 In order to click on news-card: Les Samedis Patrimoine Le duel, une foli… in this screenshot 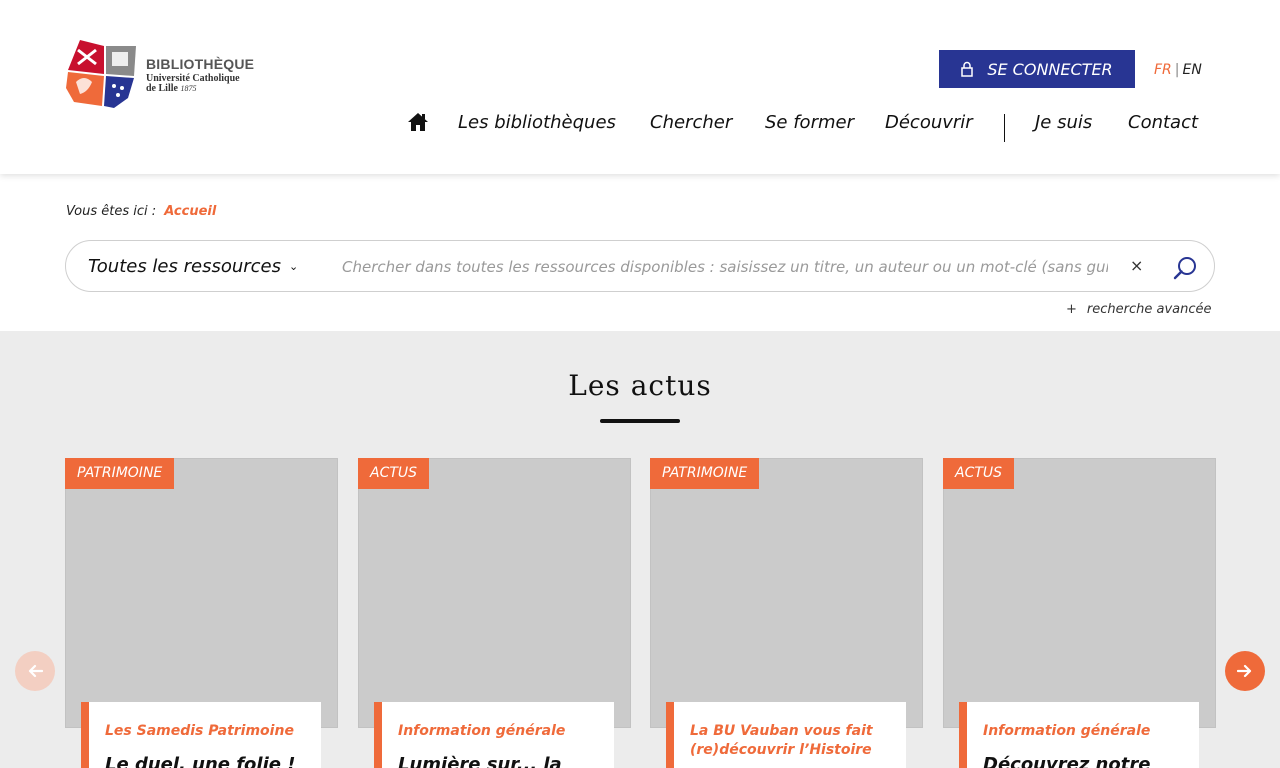, I will do `click(201, 735)`.